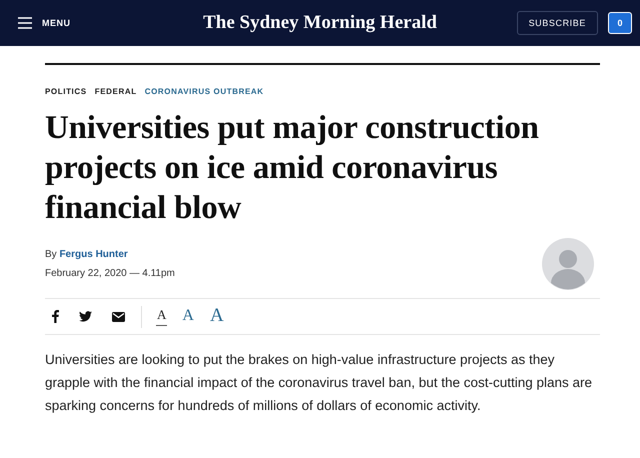  Describe the element at coordinates (85, 316) in the screenshot. I see `twitter-icon` at that location.